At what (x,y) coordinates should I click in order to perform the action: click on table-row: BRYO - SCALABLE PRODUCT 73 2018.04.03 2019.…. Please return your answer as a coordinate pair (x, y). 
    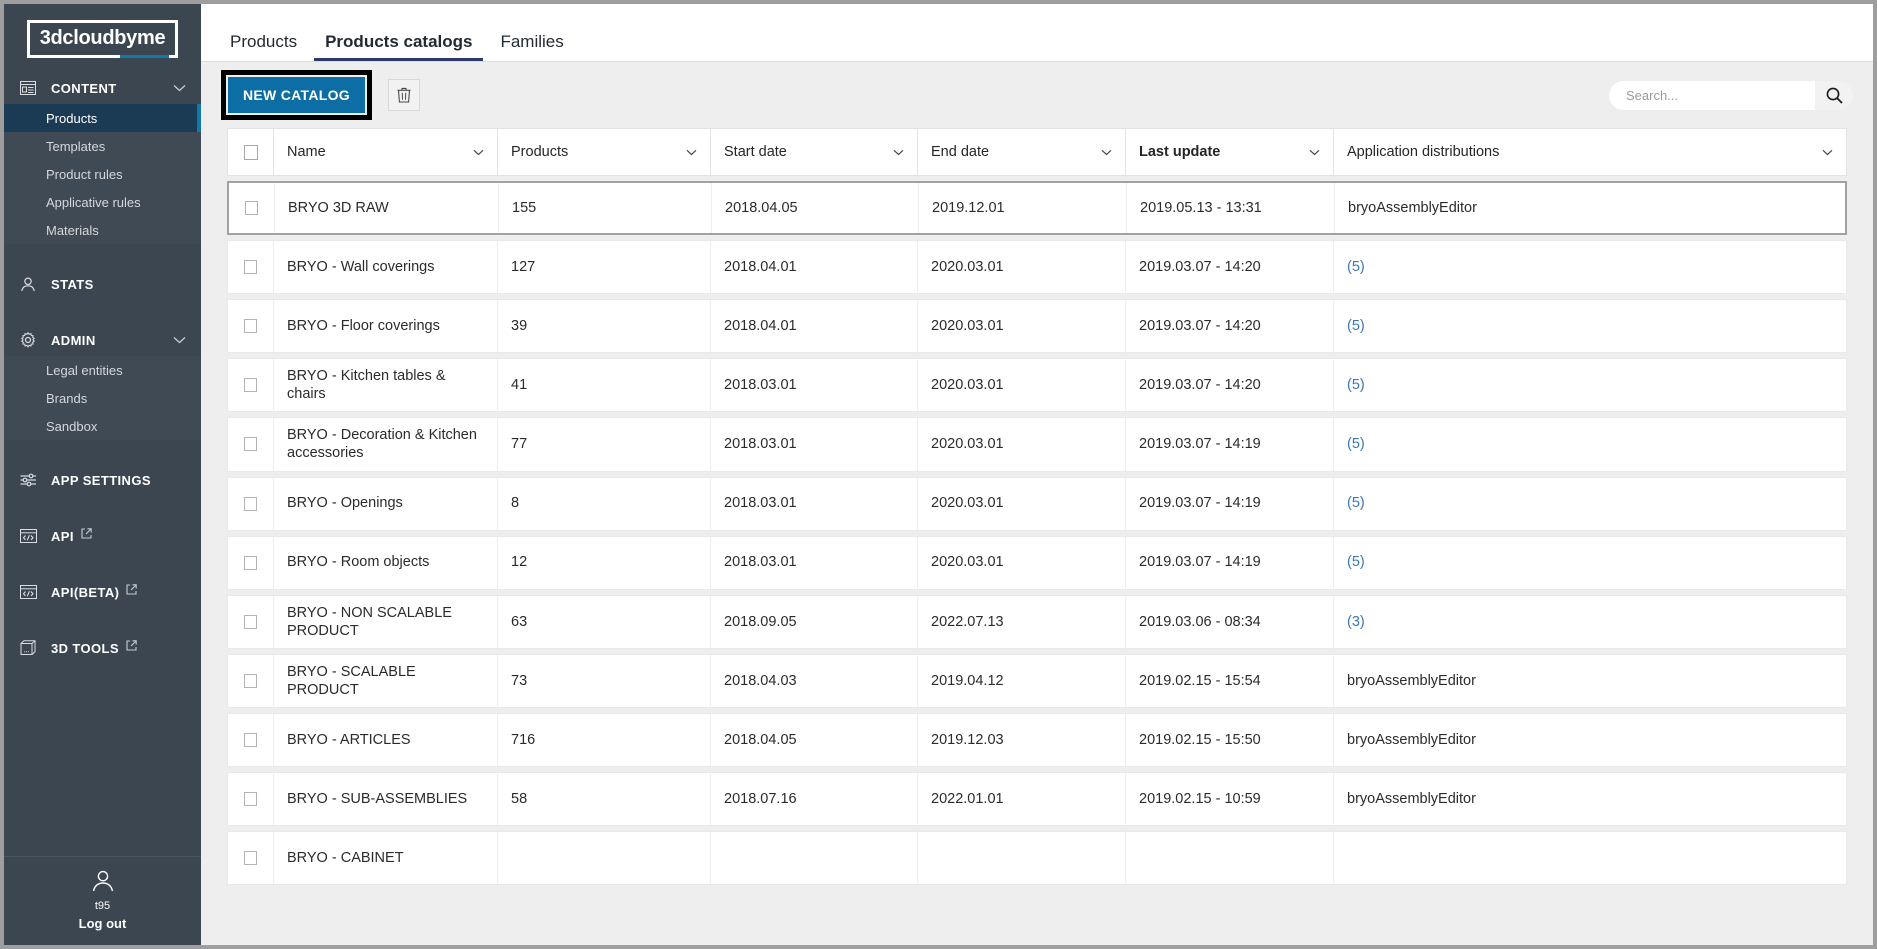
    Looking at the image, I should click on (1037, 680).